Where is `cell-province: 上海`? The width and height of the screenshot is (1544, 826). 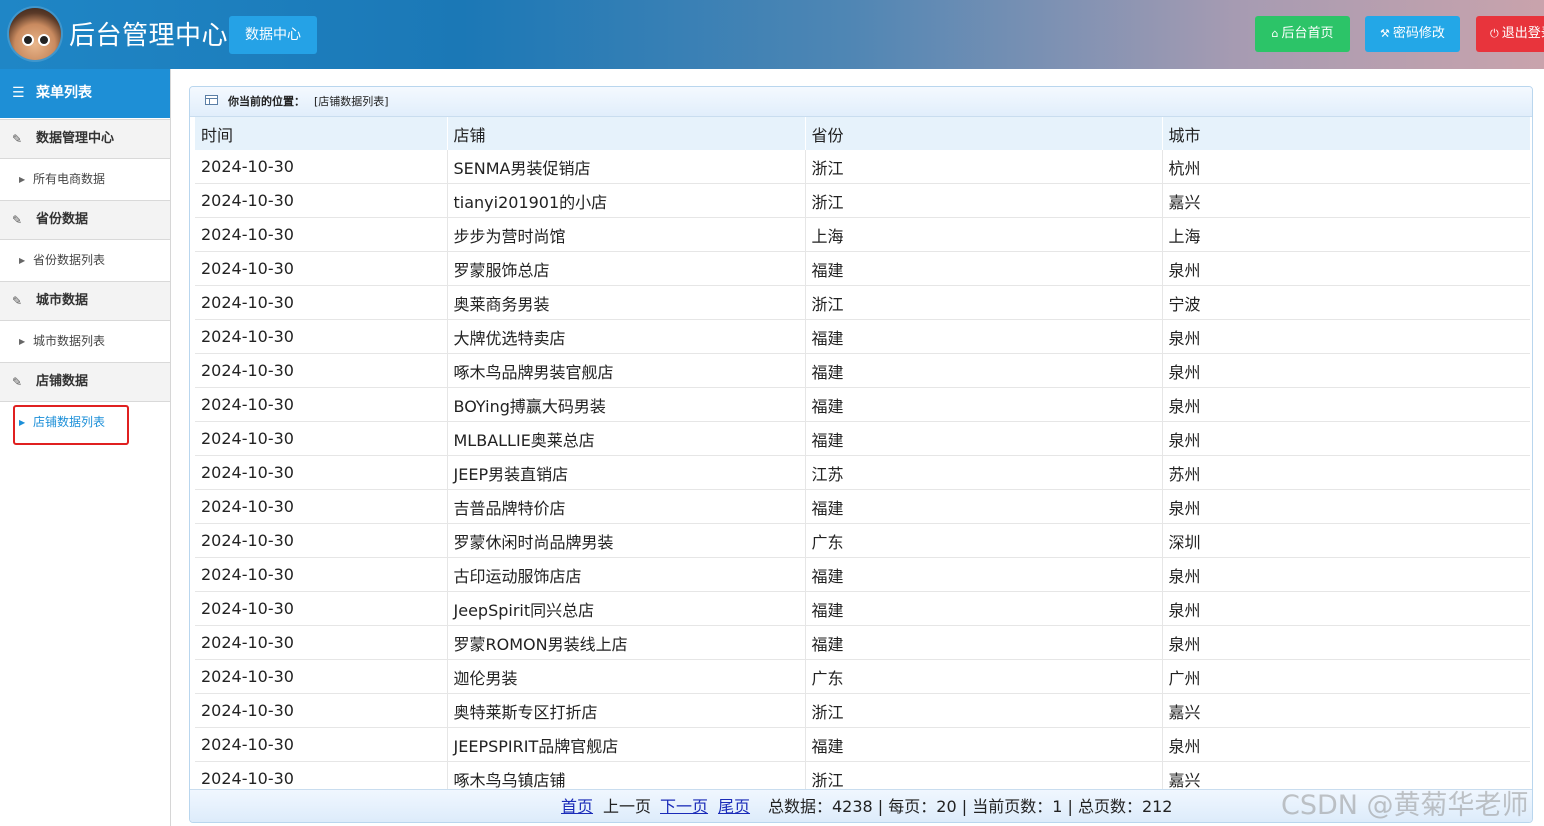
cell-province: 上海 is located at coordinates (984, 234).